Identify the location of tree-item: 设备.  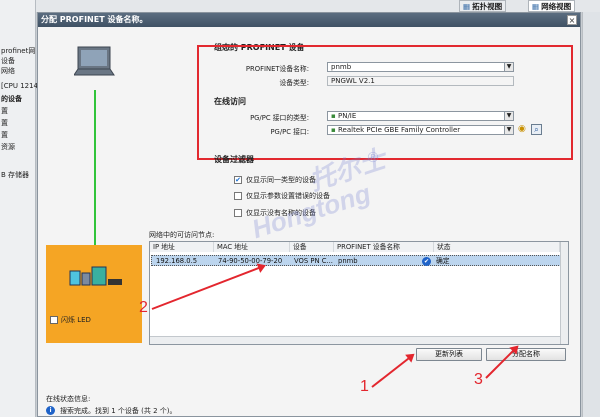
(8, 61).